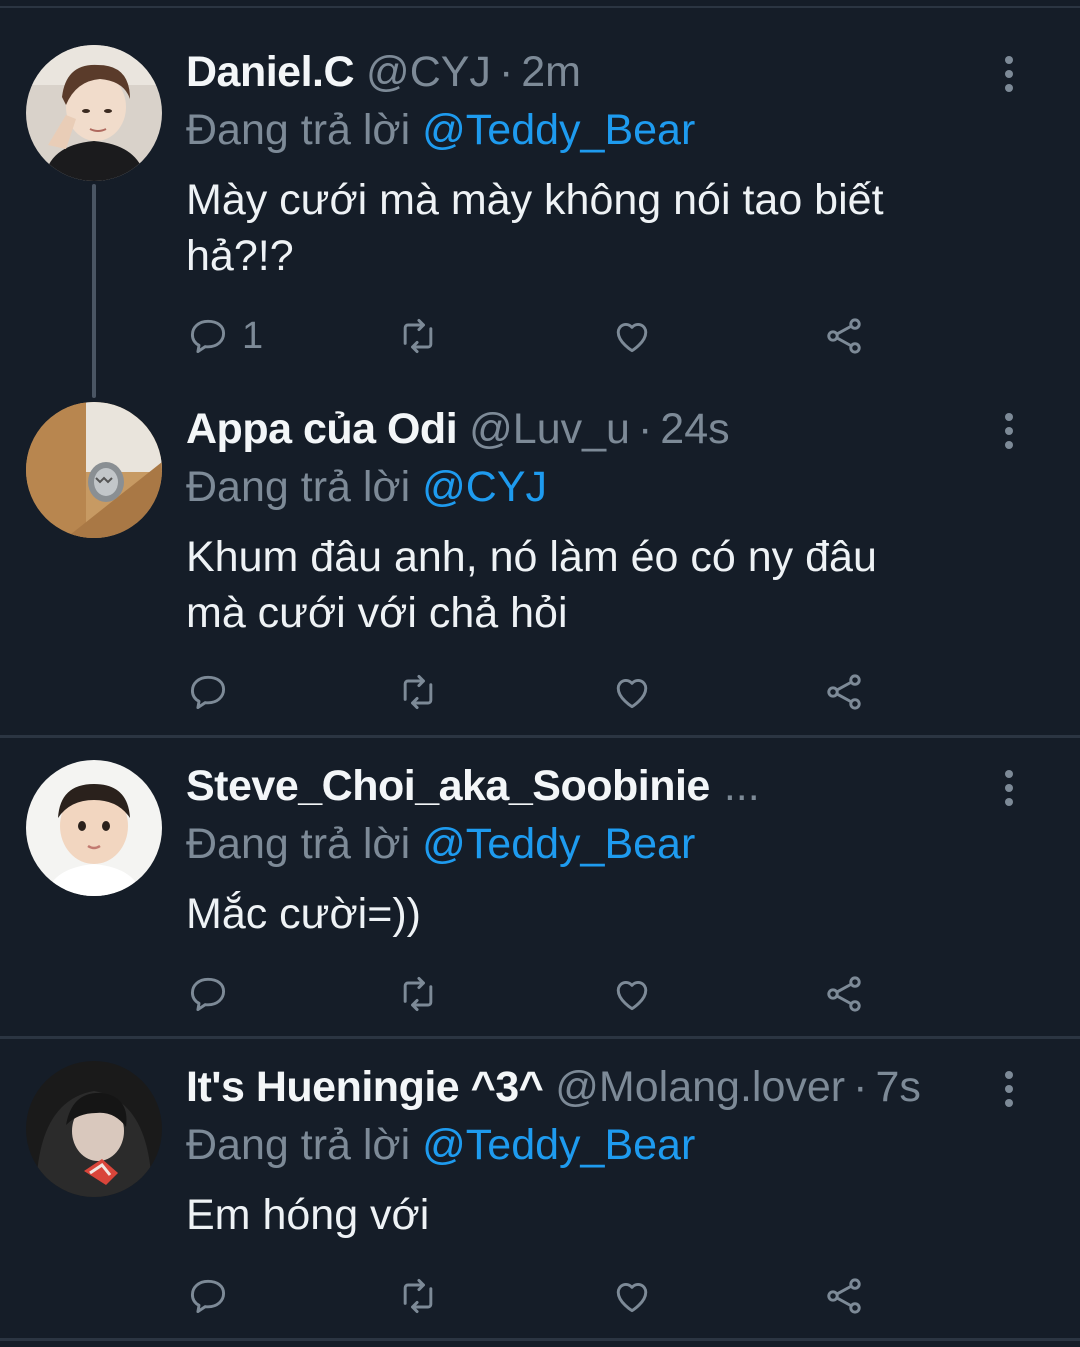 The image size is (1080, 1347). Describe the element at coordinates (428, 72) in the screenshot. I see `user-handle: @CYJ` at that location.